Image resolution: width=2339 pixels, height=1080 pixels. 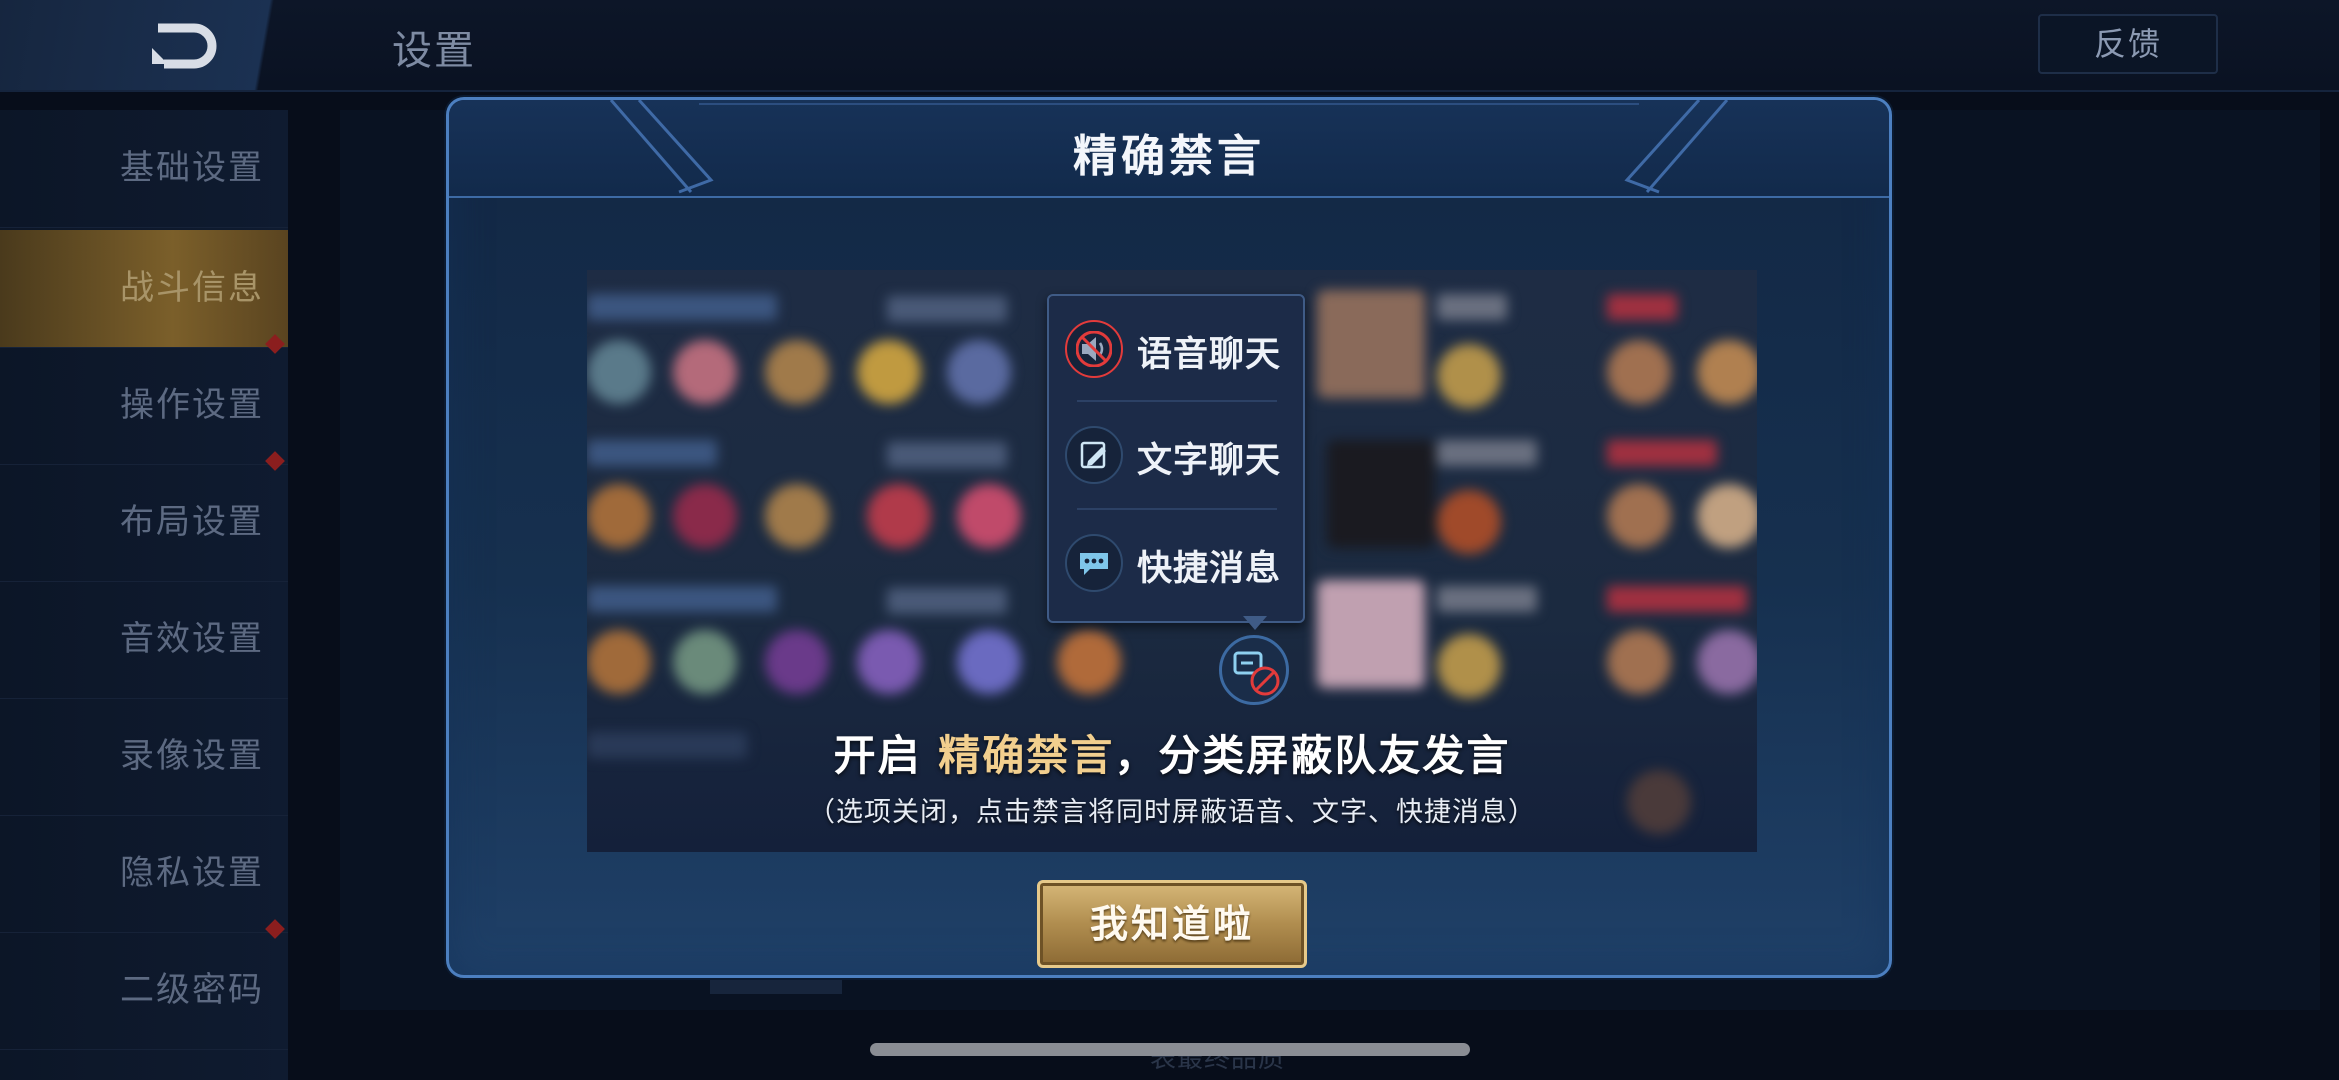 I want to click on option-label: 快捷消息, so click(x=1209, y=569).